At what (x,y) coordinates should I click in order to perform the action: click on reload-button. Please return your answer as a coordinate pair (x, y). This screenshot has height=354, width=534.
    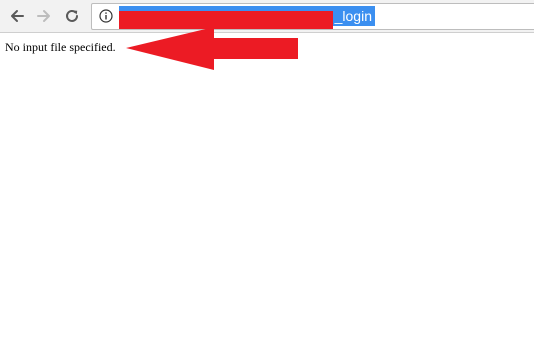
    Looking at the image, I should click on (72, 16).